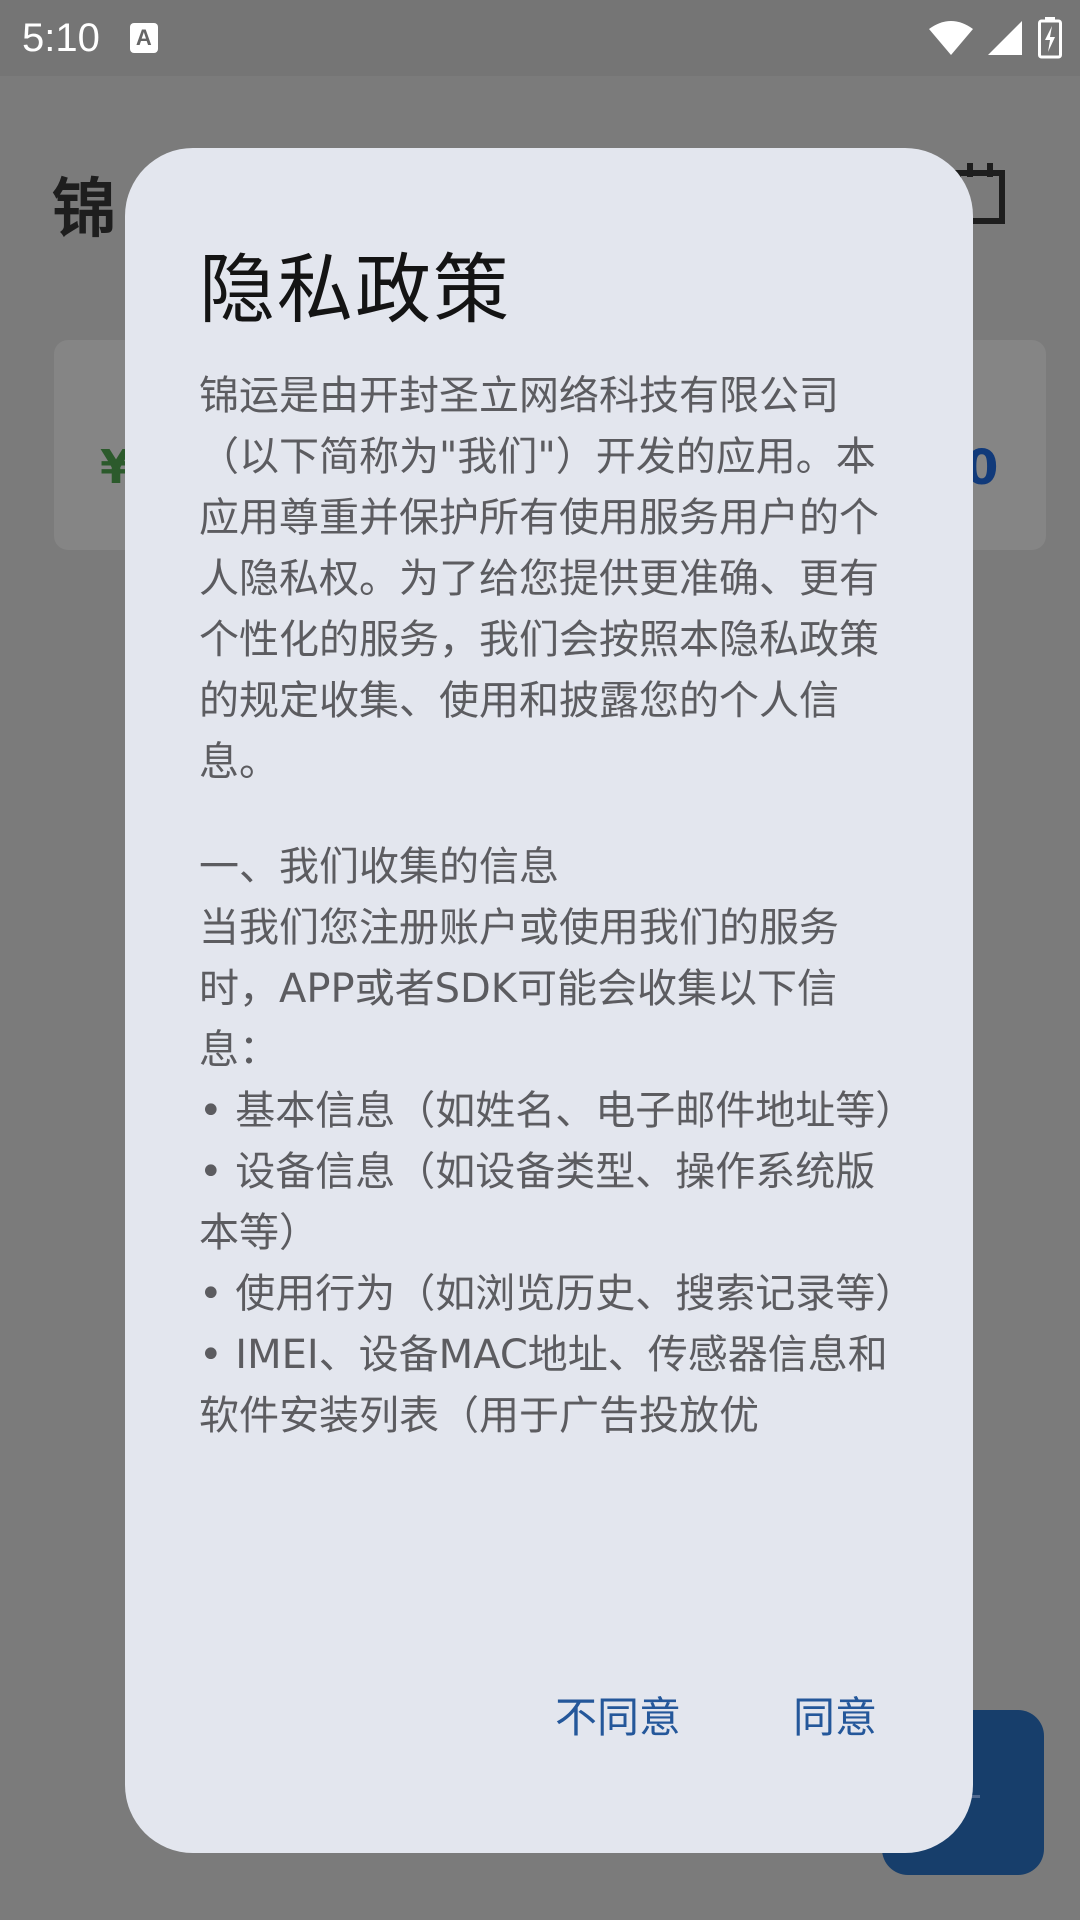 The width and height of the screenshot is (1080, 1920). What do you see at coordinates (716, 1714) in the screenshot?
I see `dialog-actions: 不同意 同意` at bounding box center [716, 1714].